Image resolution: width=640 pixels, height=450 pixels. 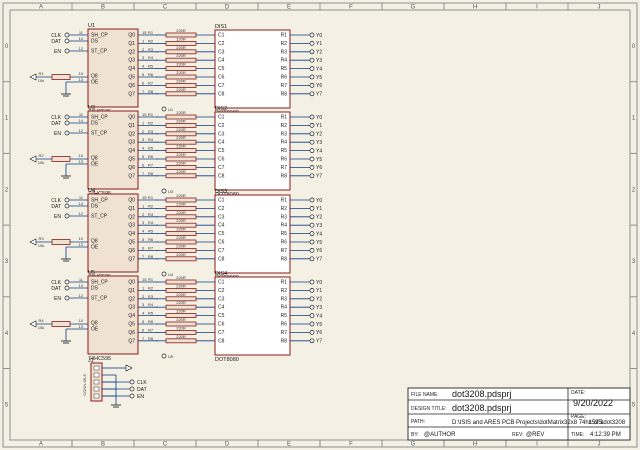 What do you see at coordinates (578, 393) in the screenshot?
I see `date-key: DATE:` at bounding box center [578, 393].